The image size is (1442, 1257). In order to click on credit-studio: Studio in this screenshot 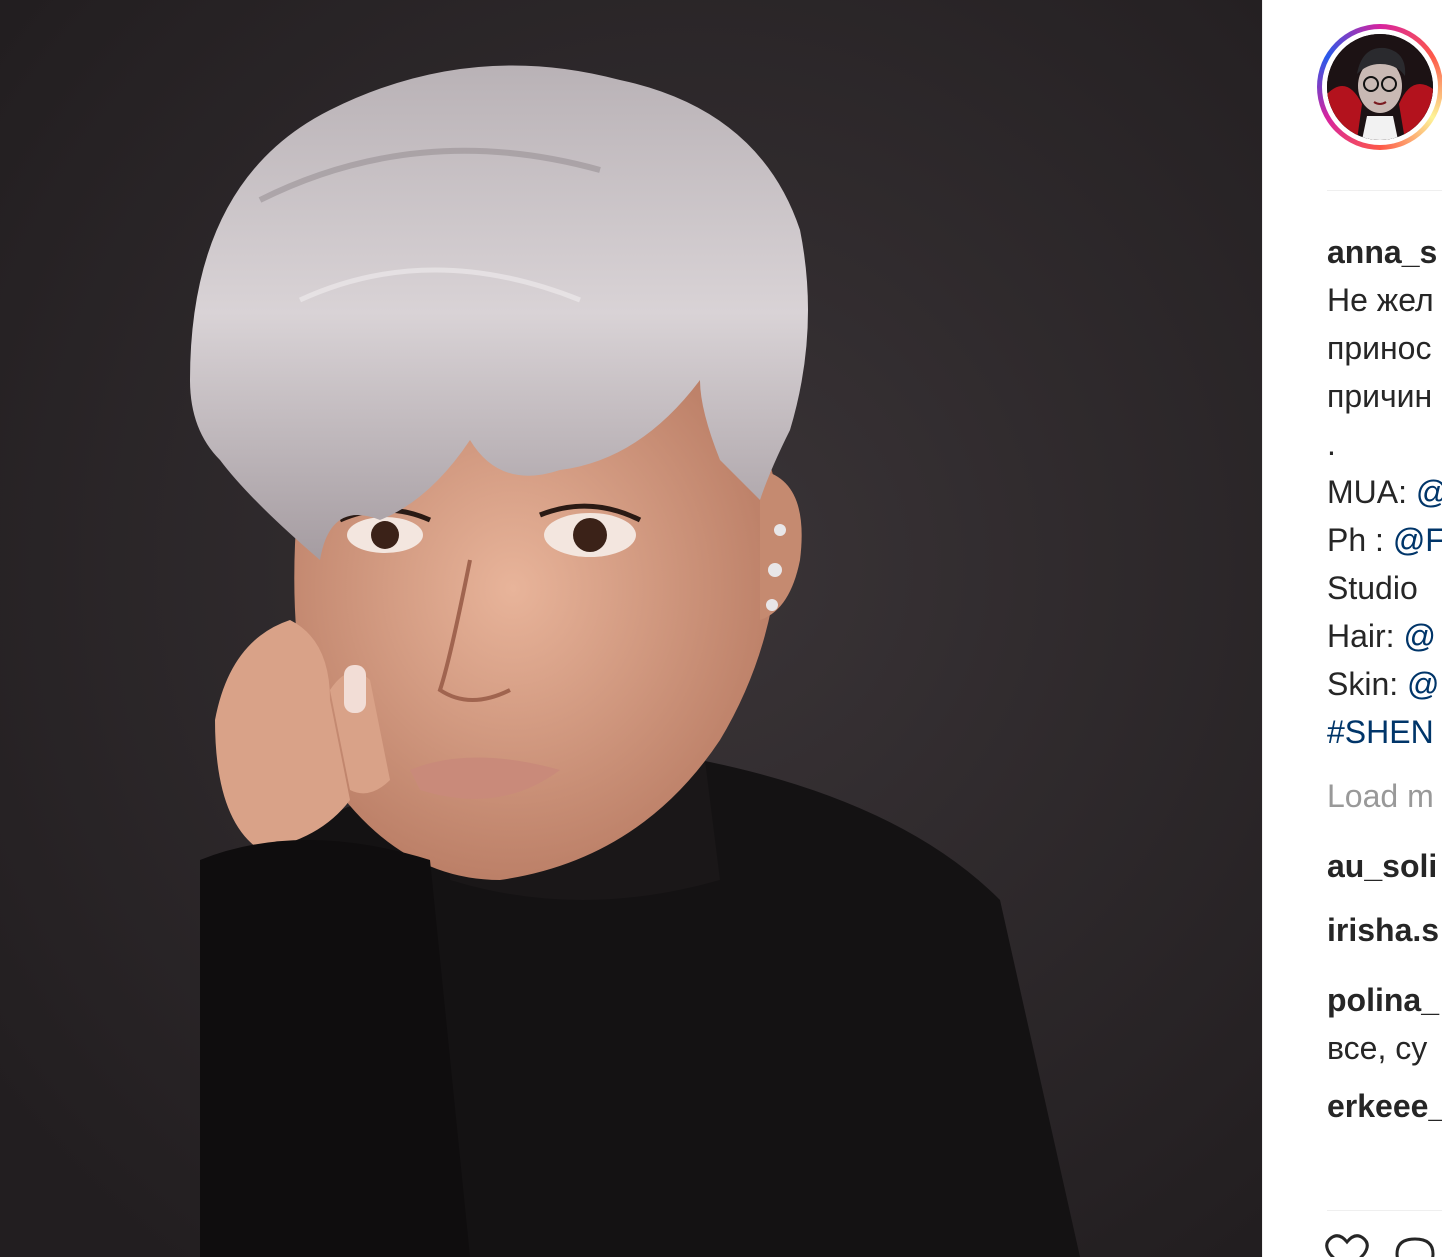, I will do `click(1372, 588)`.